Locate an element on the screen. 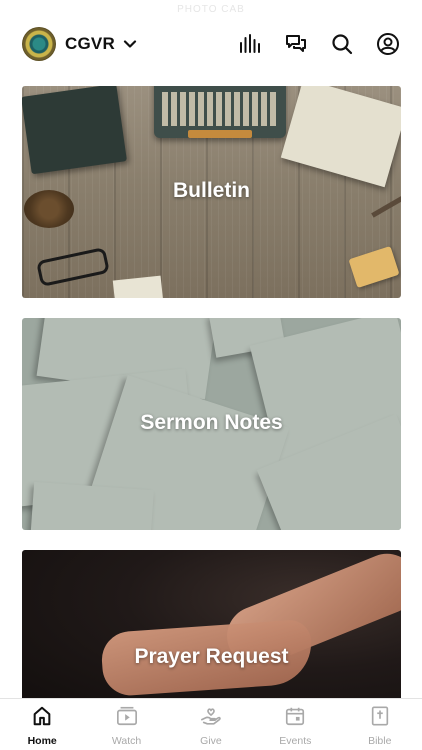 The image size is (422, 750). sermon-notes-title: Sermon Notes is located at coordinates (211, 422).